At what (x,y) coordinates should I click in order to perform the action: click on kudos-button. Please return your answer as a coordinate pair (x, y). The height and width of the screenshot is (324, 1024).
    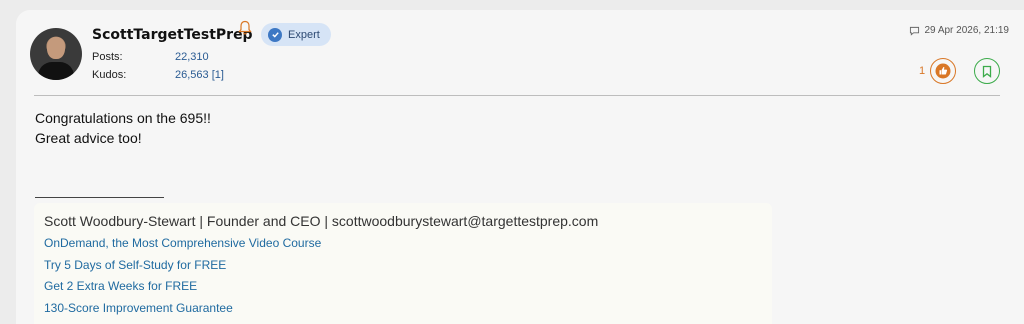
    Looking at the image, I should click on (943, 71).